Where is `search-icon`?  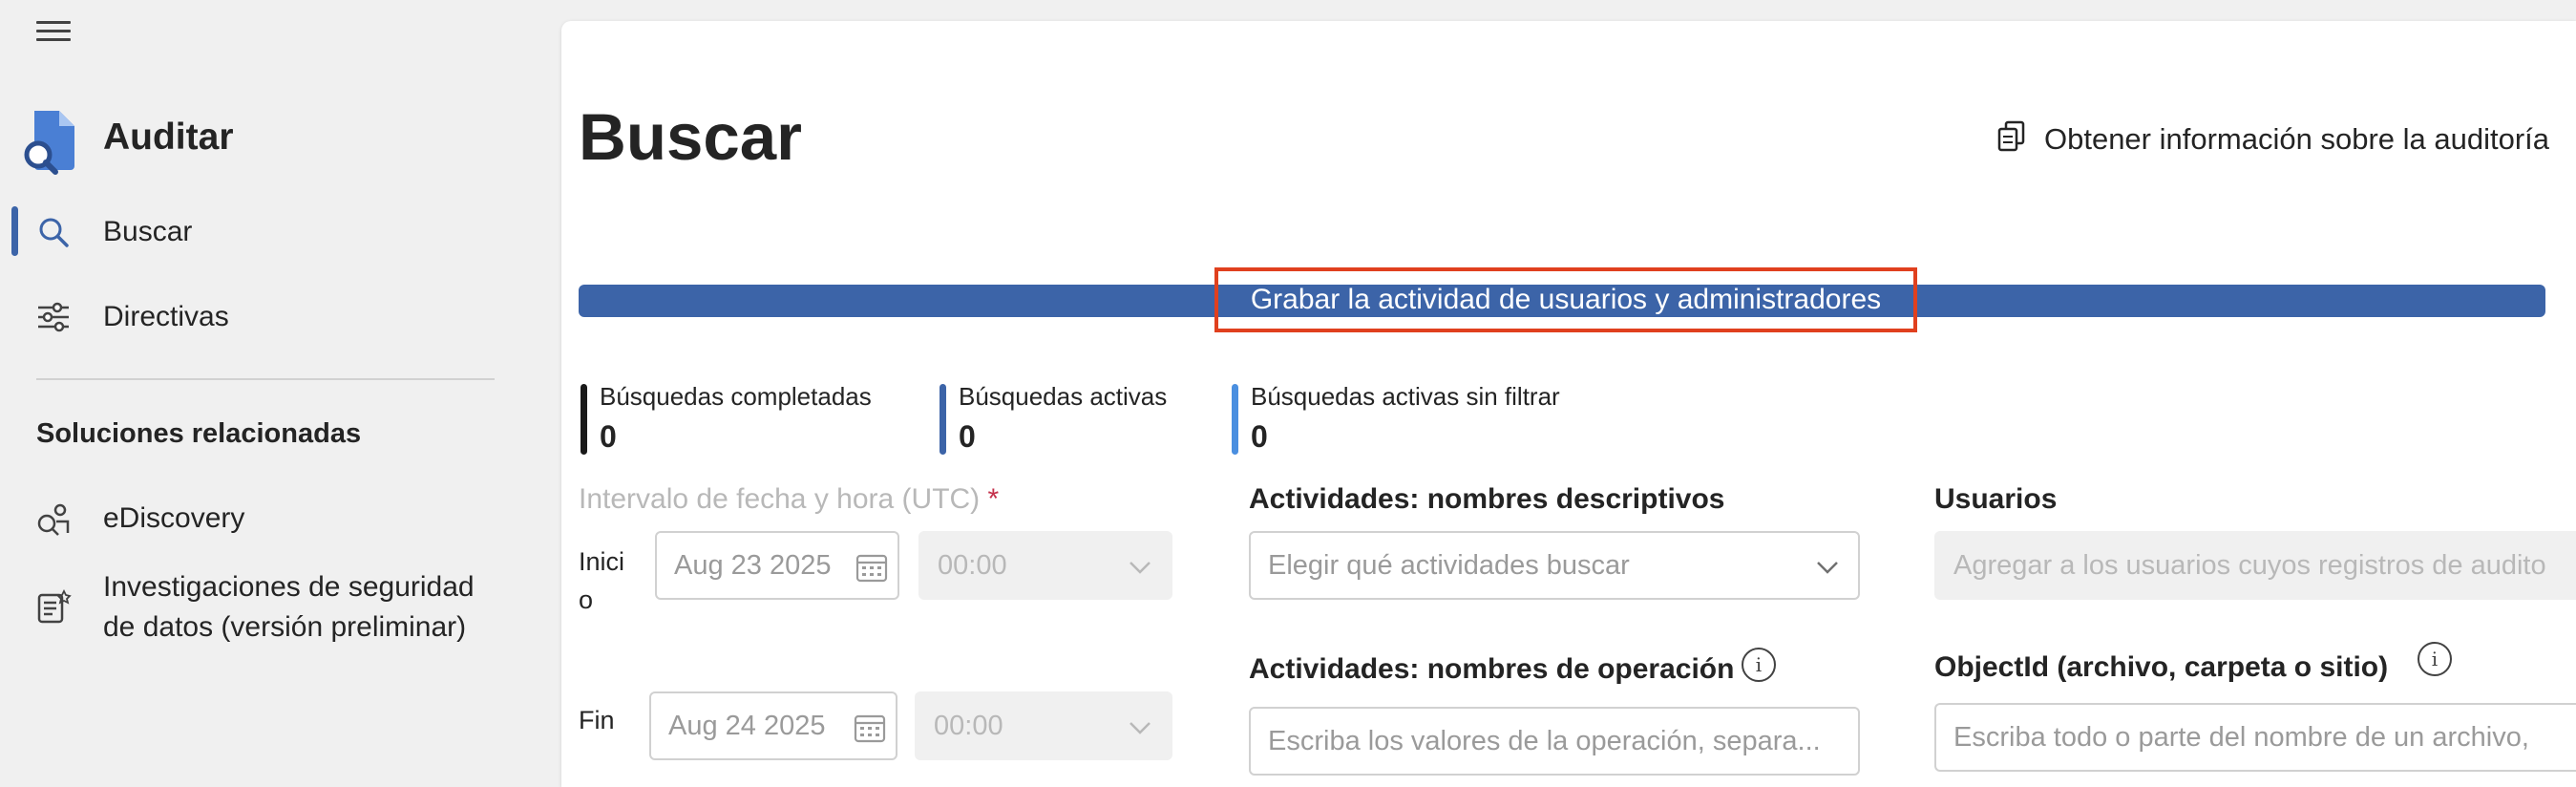
search-icon is located at coordinates (53, 232).